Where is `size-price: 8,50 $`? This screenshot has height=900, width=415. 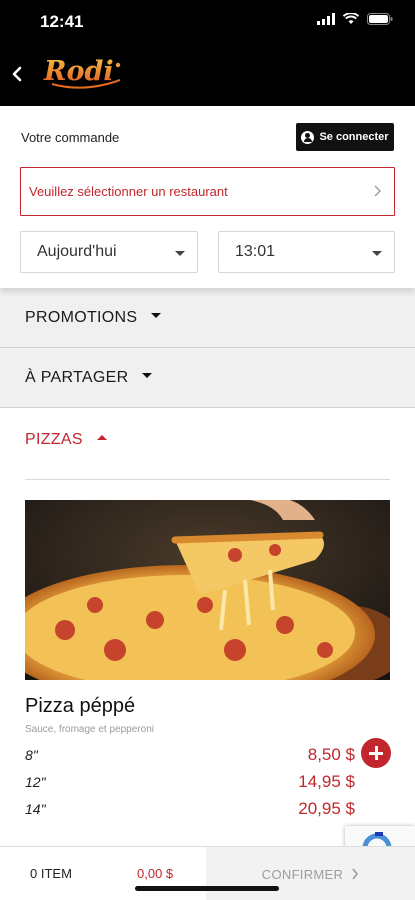
size-price: 8,50 $ is located at coordinates (331, 754).